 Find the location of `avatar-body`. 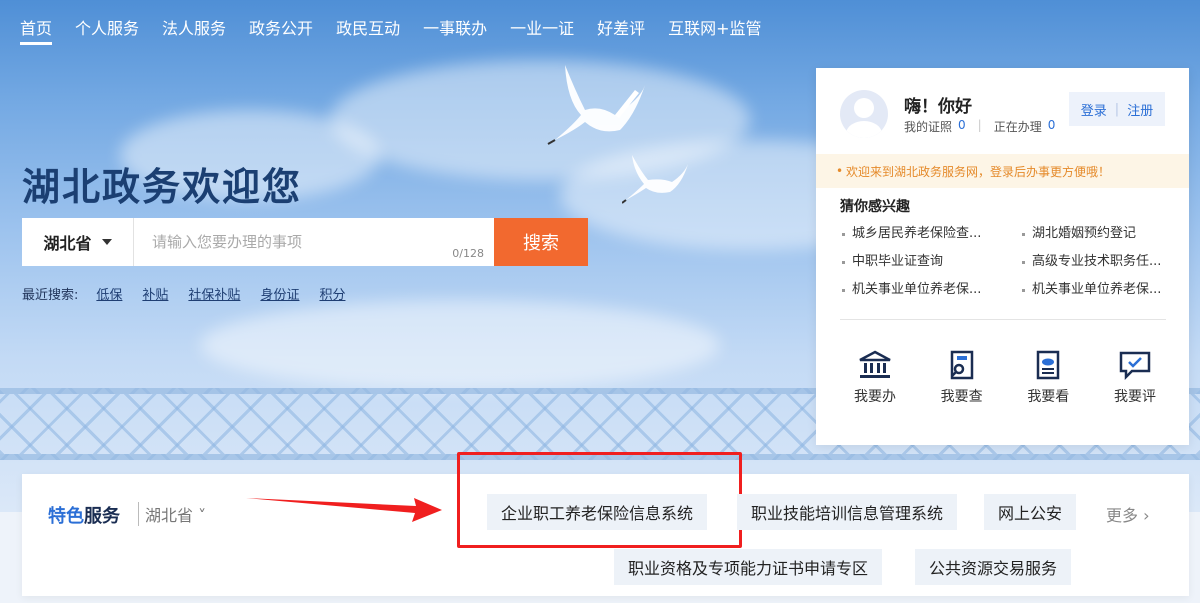

avatar-body is located at coordinates (864, 129).